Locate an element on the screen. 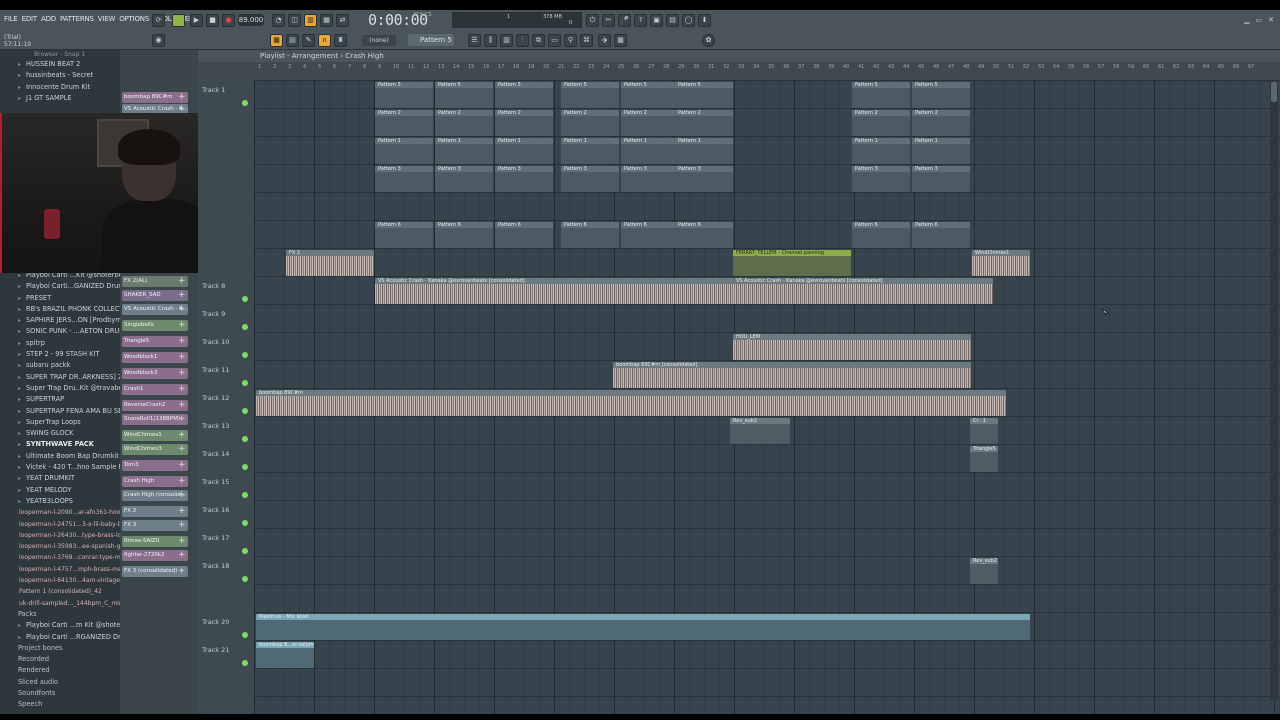  track-label: Track 13 is located at coordinates (215, 426).